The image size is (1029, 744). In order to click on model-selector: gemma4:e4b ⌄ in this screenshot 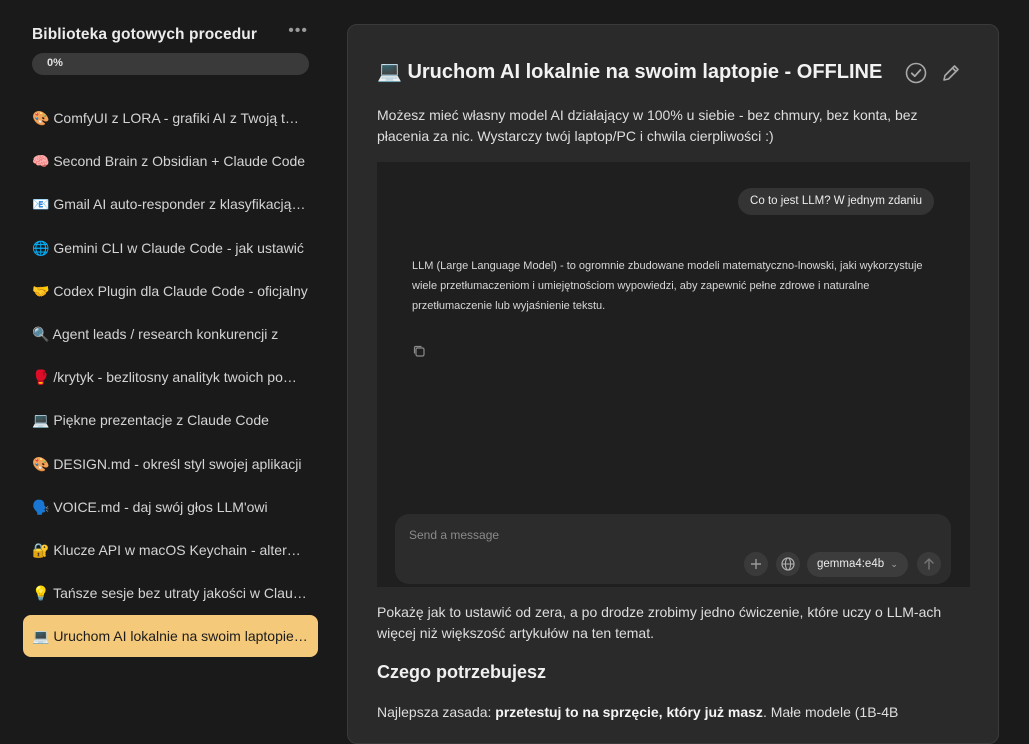, I will do `click(857, 564)`.